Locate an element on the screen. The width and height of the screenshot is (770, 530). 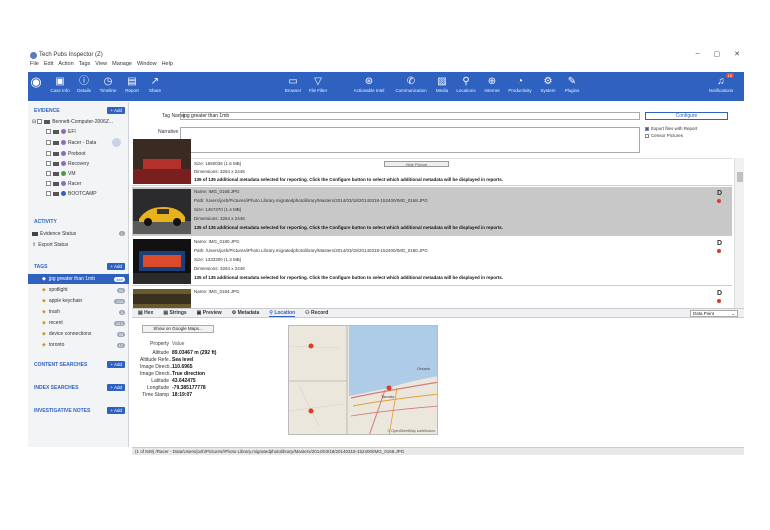
export-icon: ⇪ is located at coordinates (34, 244).